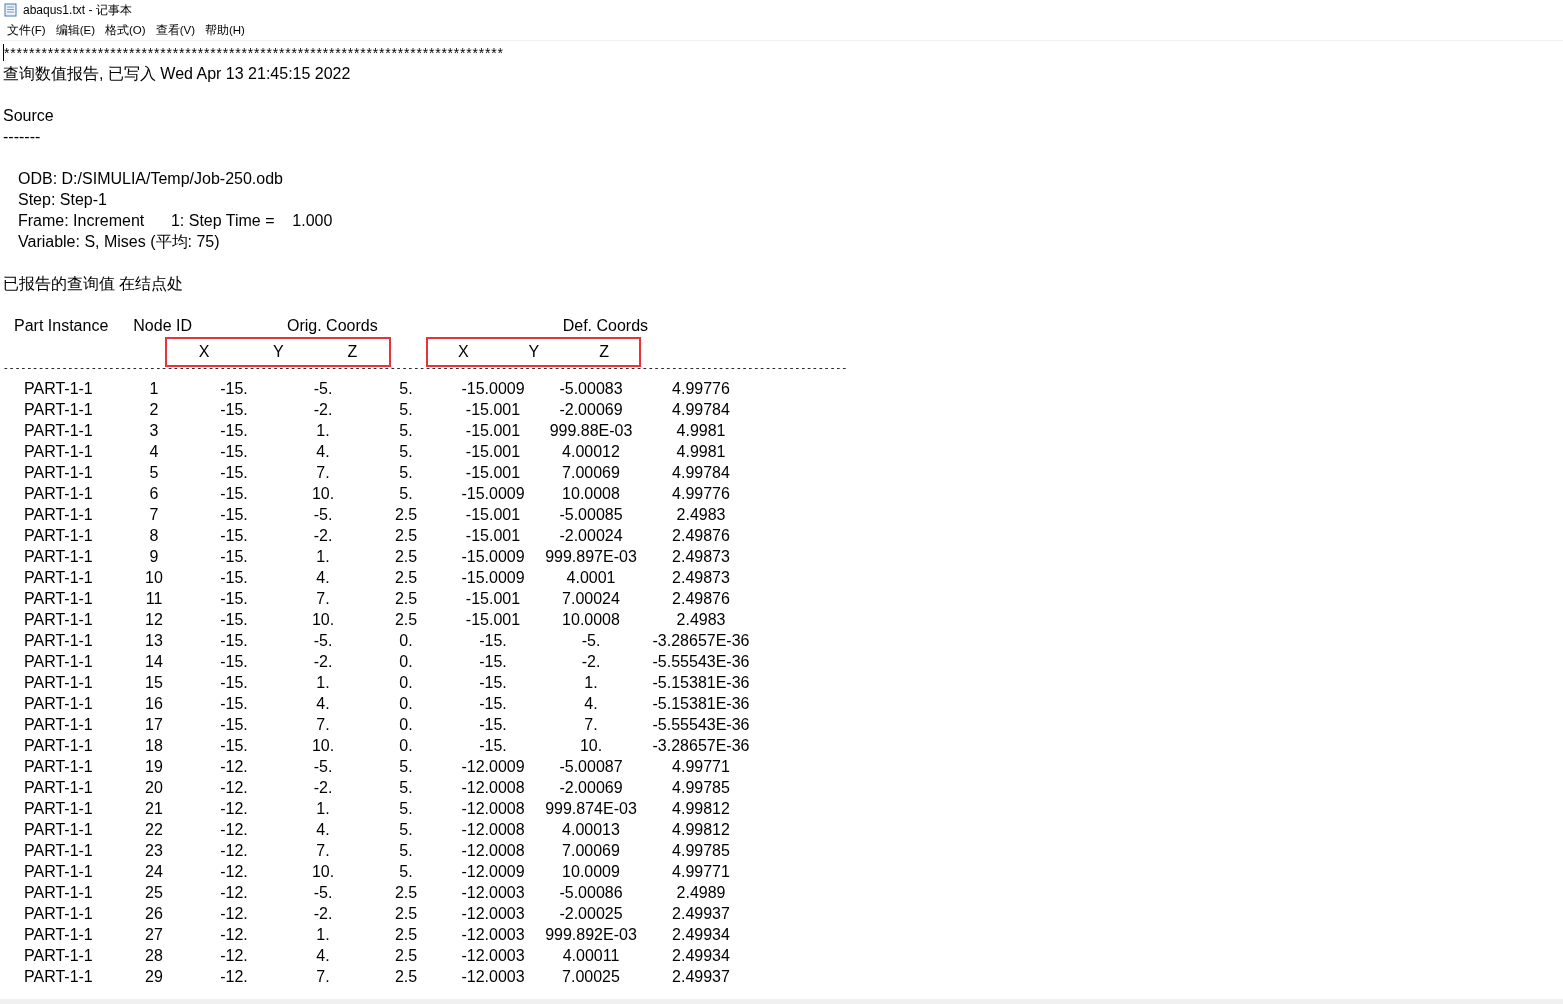 This screenshot has height=1004, width=1563. Describe the element at coordinates (591, 956) in the screenshot. I see `table-cell-text: 4.00011` at that location.